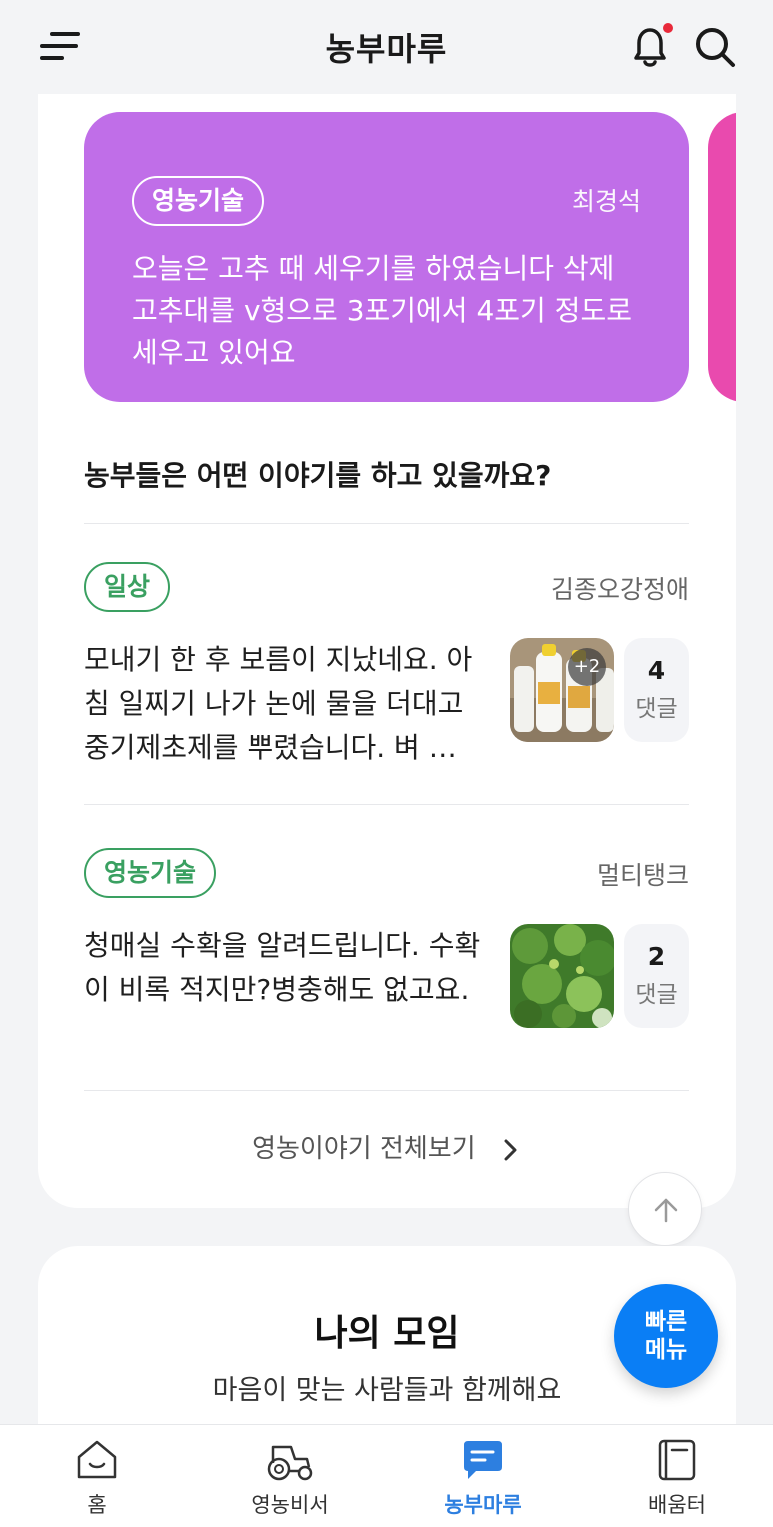  I want to click on nav-home: 홈, so click(97, 1478).